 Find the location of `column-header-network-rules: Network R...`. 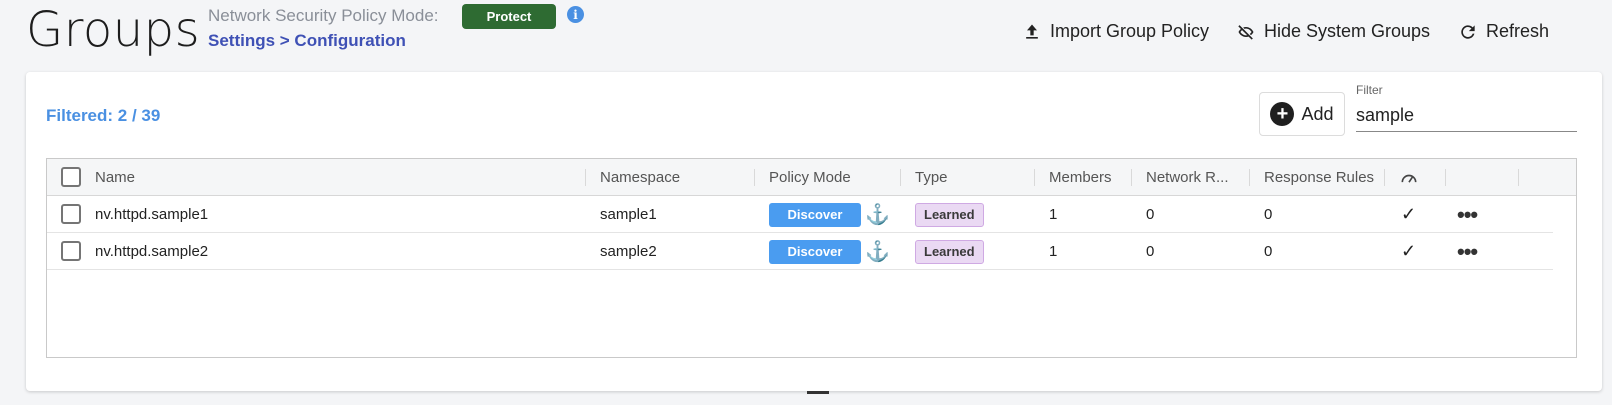

column-header-network-rules: Network R... is located at coordinates (1187, 177).